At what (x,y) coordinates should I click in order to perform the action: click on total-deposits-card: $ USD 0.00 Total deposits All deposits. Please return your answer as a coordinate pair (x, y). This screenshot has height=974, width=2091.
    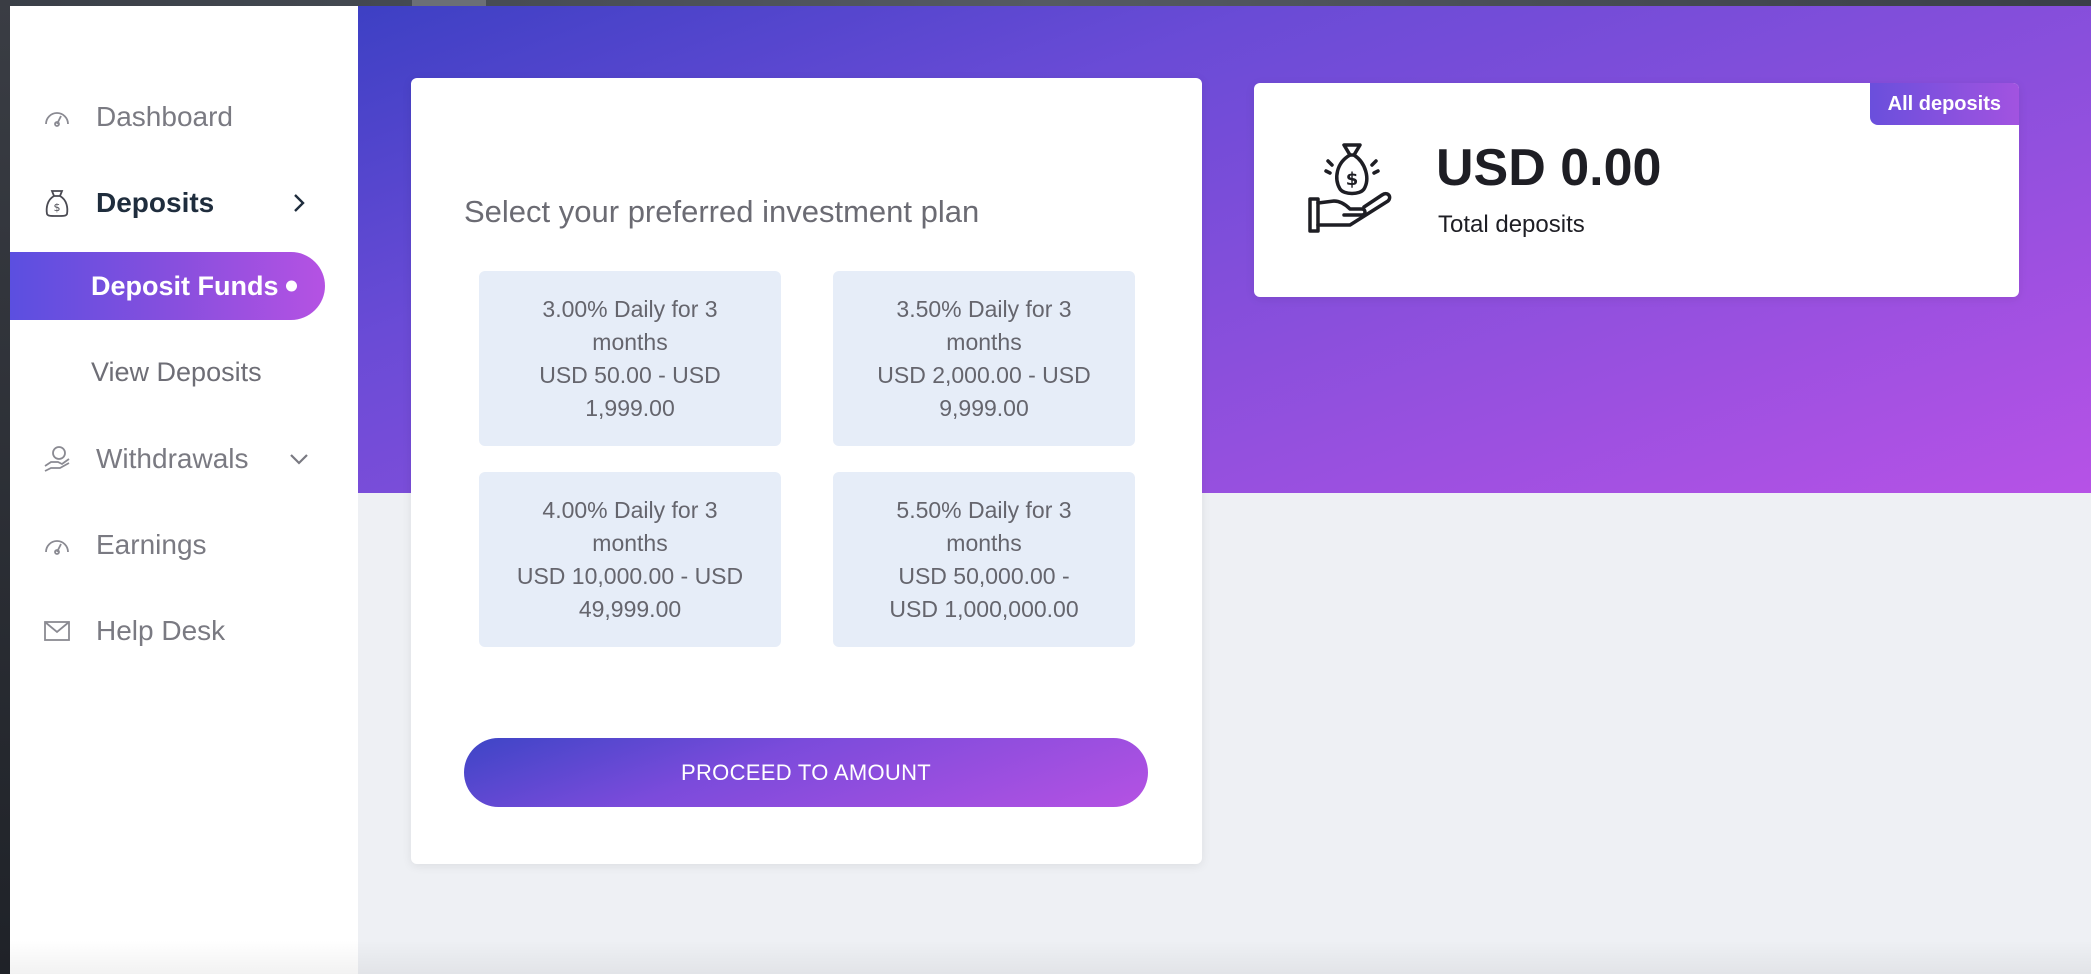
    Looking at the image, I should click on (1636, 190).